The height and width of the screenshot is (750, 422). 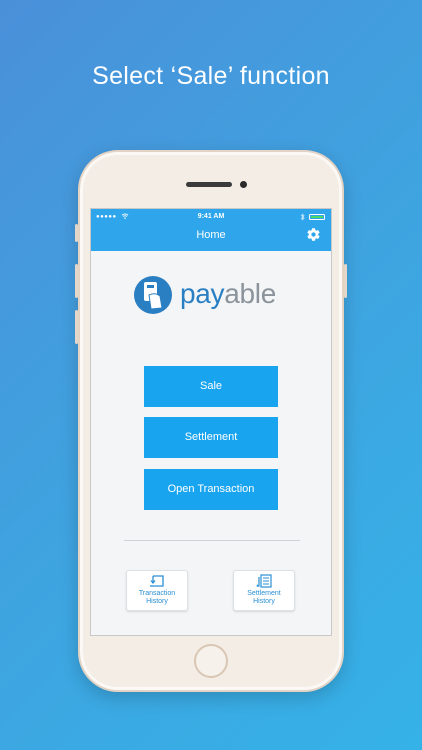 I want to click on logo-text-pay: pay, so click(x=202, y=293).